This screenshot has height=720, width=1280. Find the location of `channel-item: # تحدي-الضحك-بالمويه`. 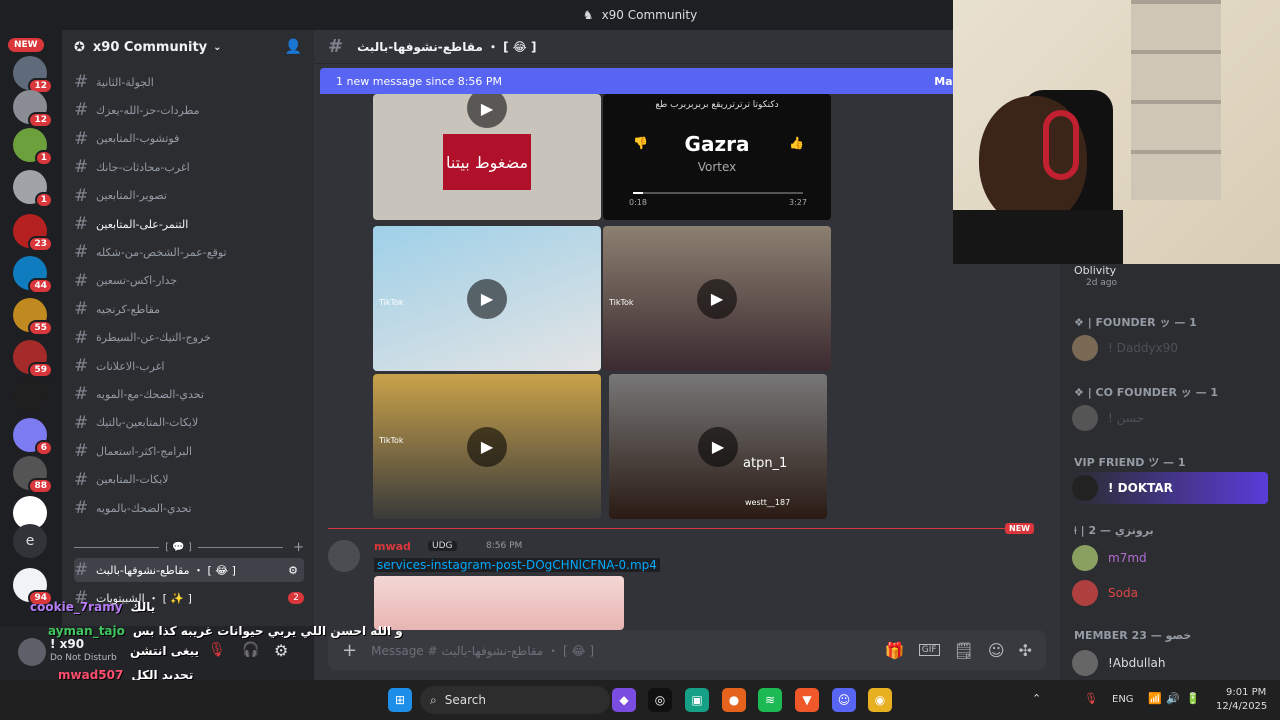

channel-item: # تحدي-الضحك-بالمويه is located at coordinates (189, 508).